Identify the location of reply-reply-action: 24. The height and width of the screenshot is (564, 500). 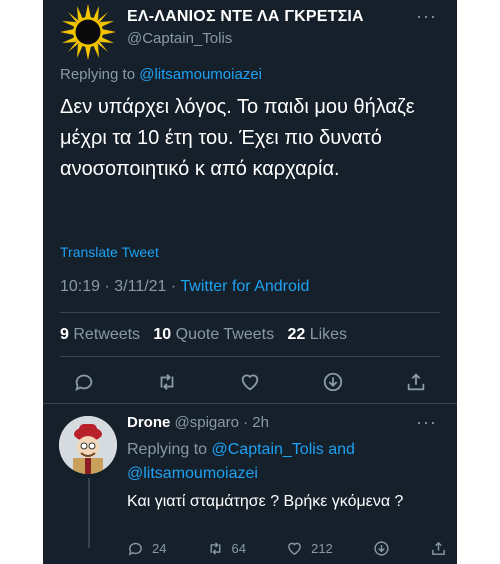
(146, 548).